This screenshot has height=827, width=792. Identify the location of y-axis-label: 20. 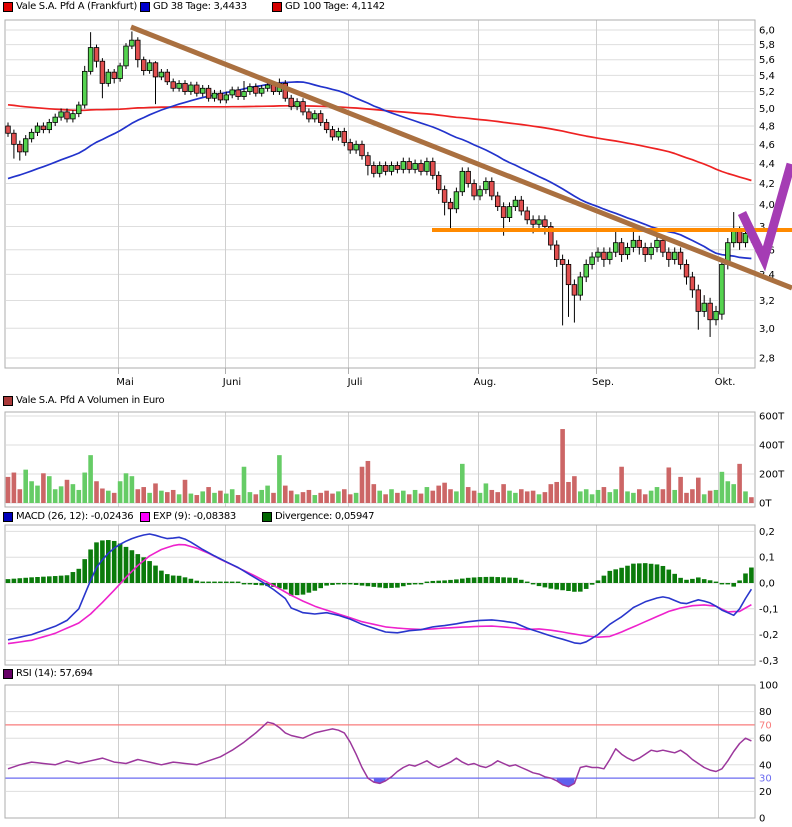
(765, 792).